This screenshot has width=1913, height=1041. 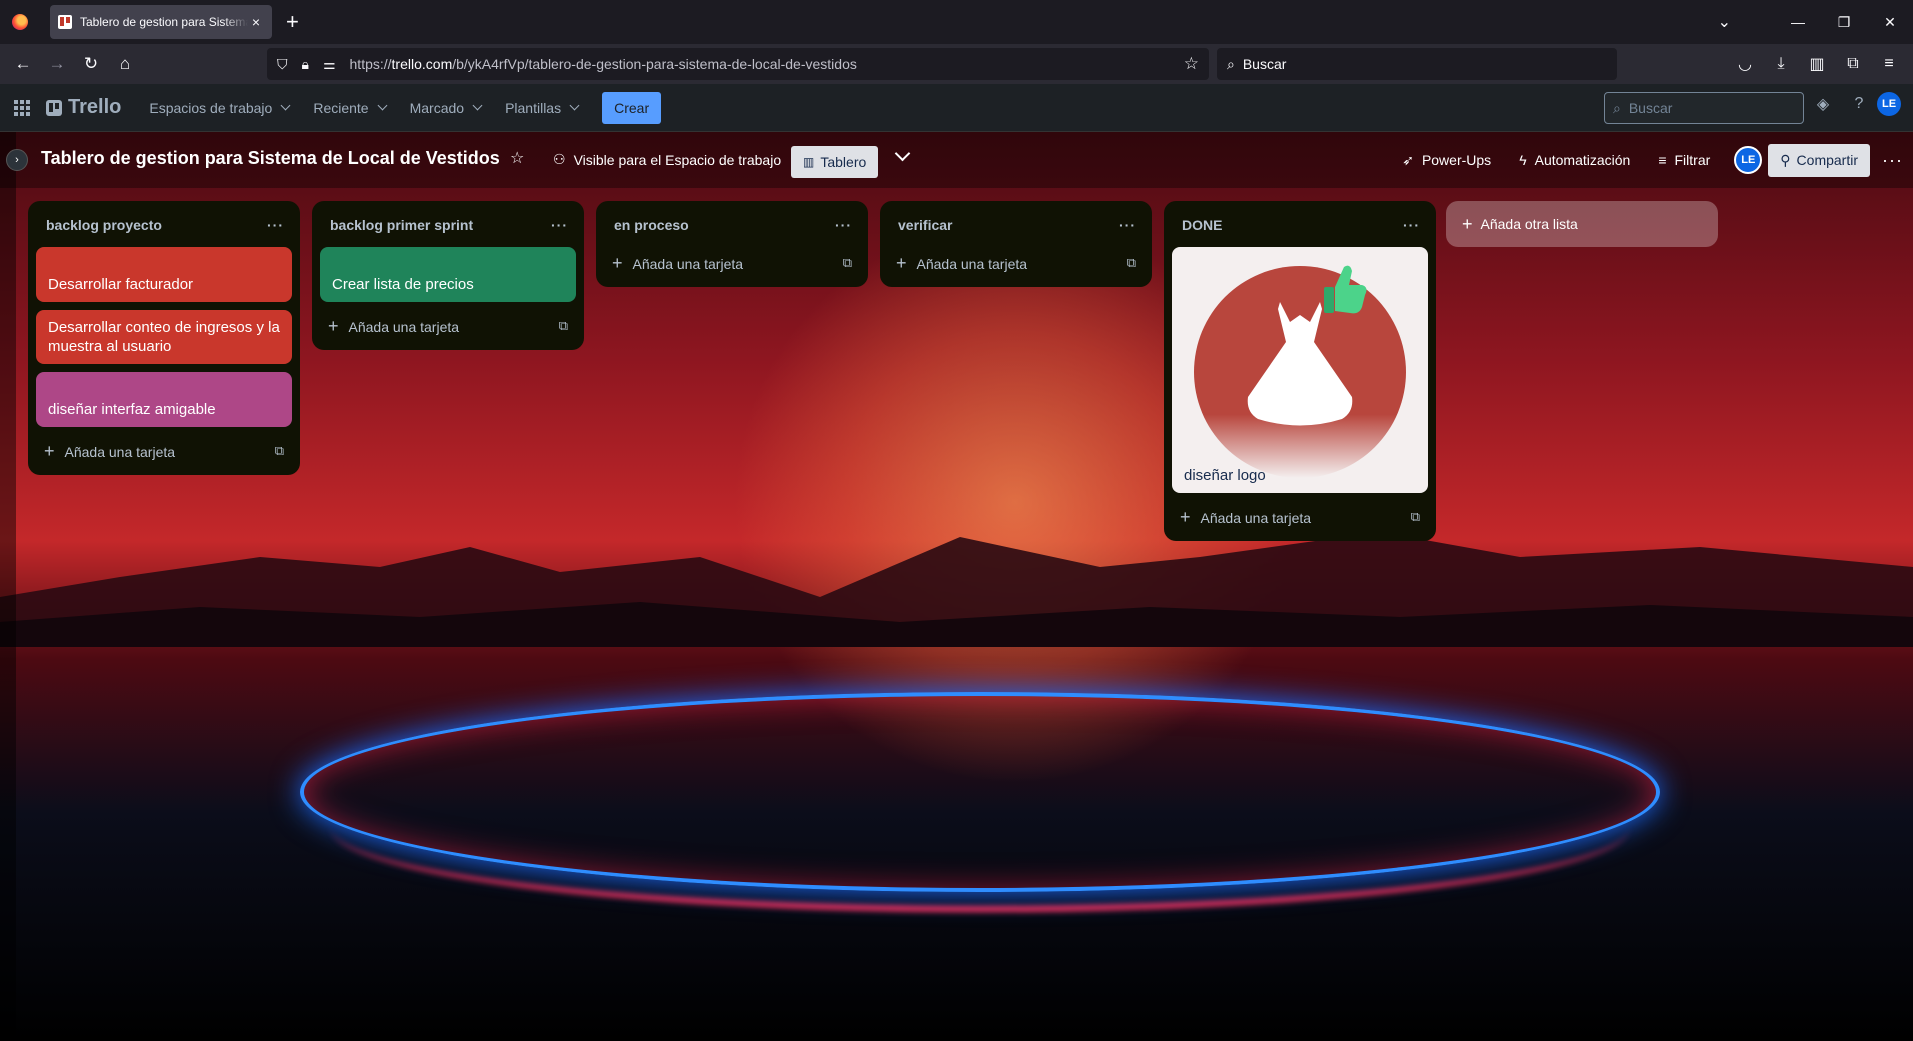 What do you see at coordinates (667, 159) in the screenshot?
I see `visibility-button: ⚇ Visible para el Espacio de trabajo` at bounding box center [667, 159].